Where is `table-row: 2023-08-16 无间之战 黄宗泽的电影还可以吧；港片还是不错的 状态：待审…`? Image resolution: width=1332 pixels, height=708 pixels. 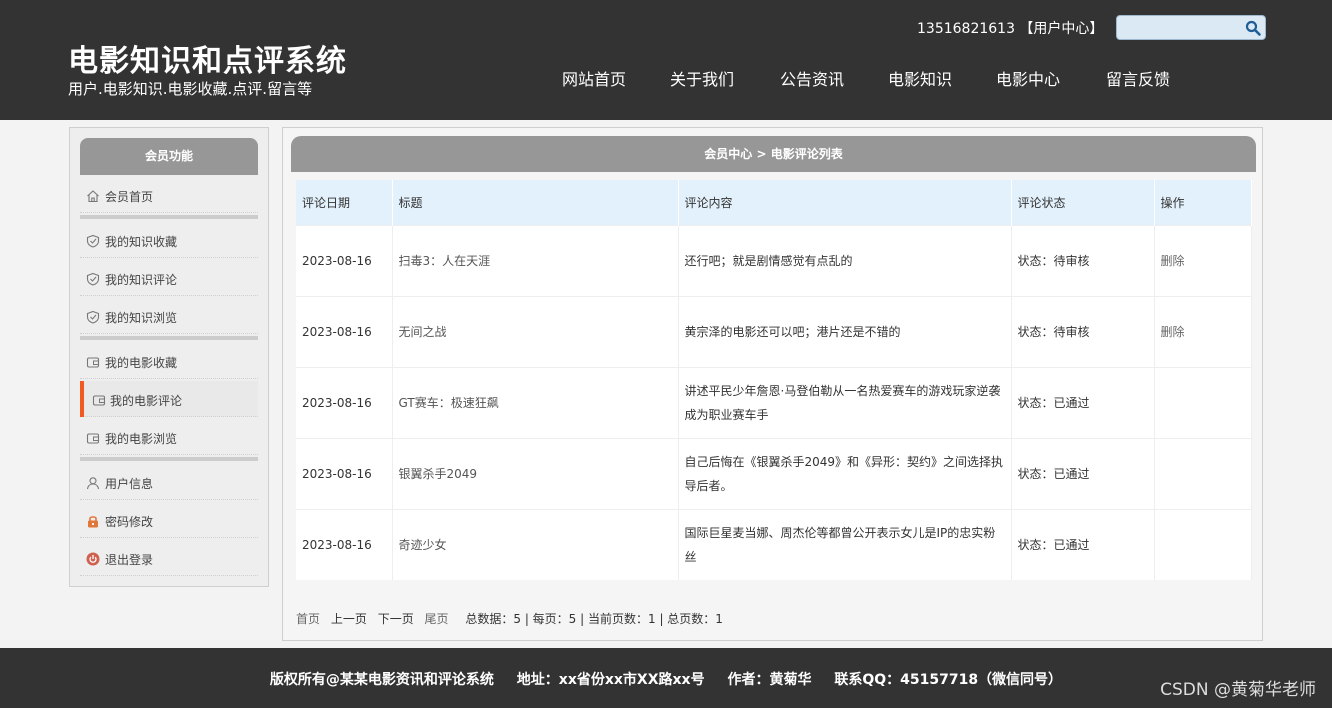 table-row: 2023-08-16 无间之战 黄宗泽的电影还可以吧；港片还是不错的 状态：待审… is located at coordinates (774, 331).